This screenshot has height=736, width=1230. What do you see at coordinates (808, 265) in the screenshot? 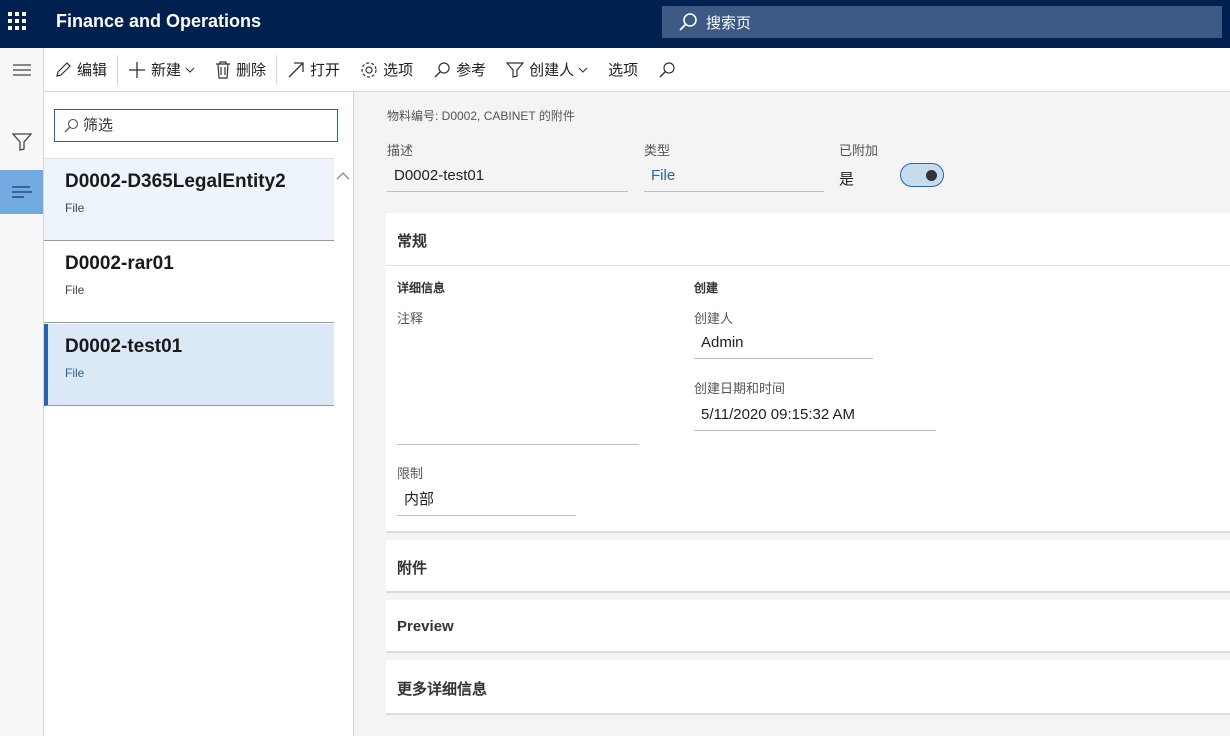
I see `section-divider` at bounding box center [808, 265].